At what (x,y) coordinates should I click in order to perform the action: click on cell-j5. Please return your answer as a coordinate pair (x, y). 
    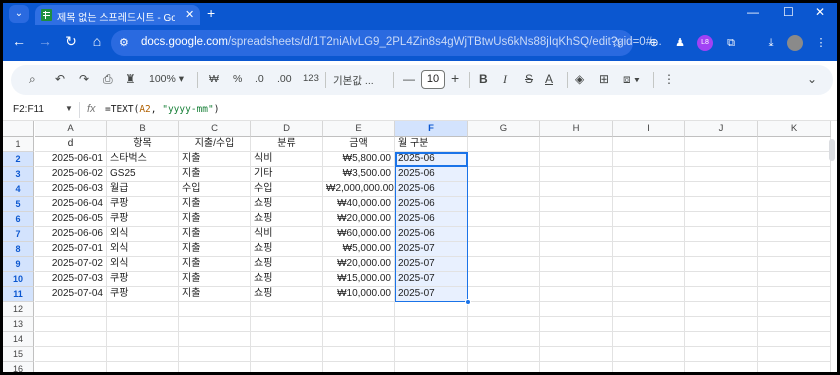
    Looking at the image, I should click on (721, 204).